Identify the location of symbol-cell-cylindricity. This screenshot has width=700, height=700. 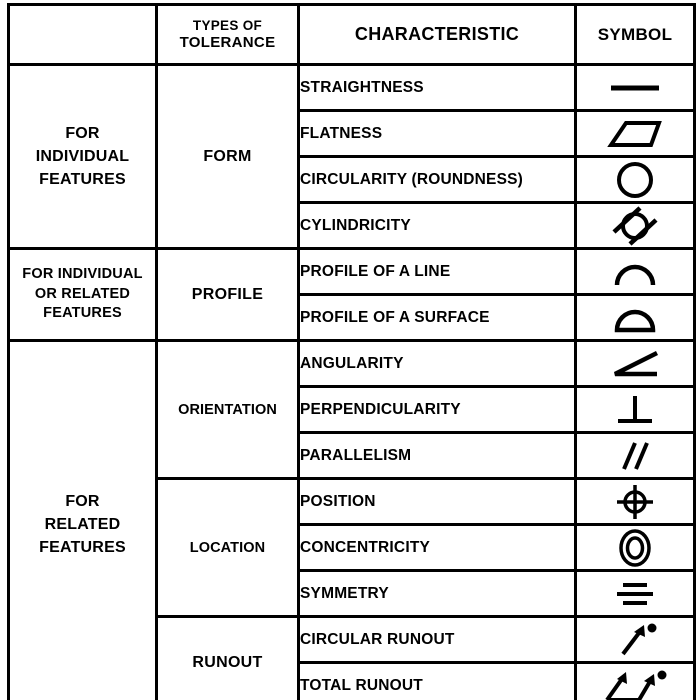
(635, 225).